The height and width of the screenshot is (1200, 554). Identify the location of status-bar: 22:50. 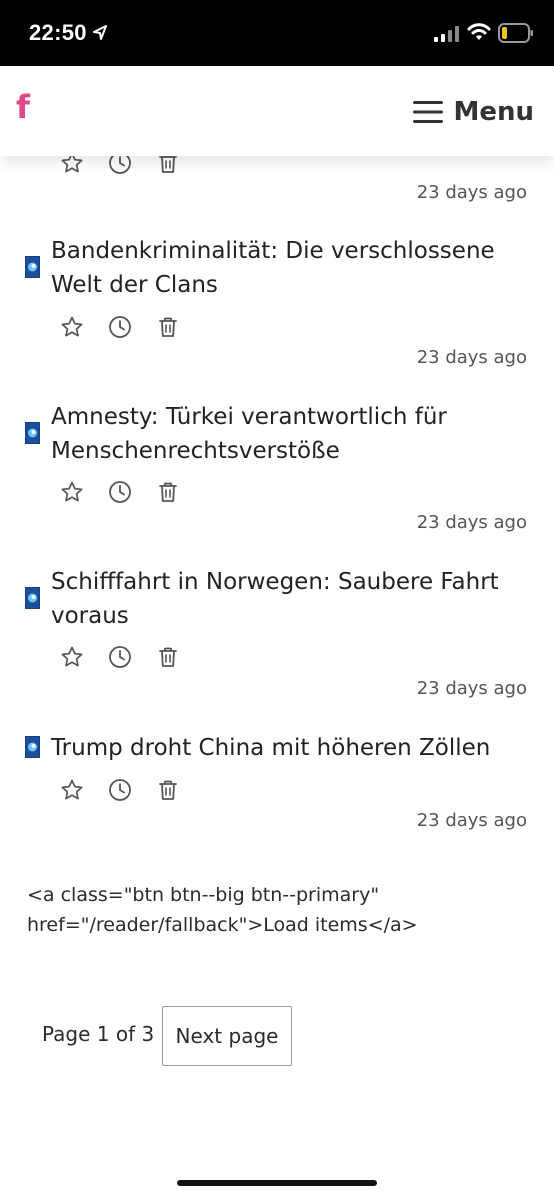
(277, 33).